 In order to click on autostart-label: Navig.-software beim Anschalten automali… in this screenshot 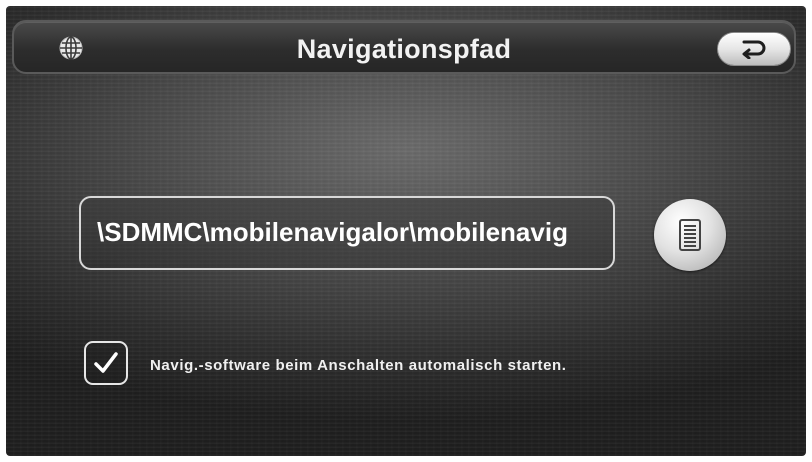, I will do `click(358, 365)`.